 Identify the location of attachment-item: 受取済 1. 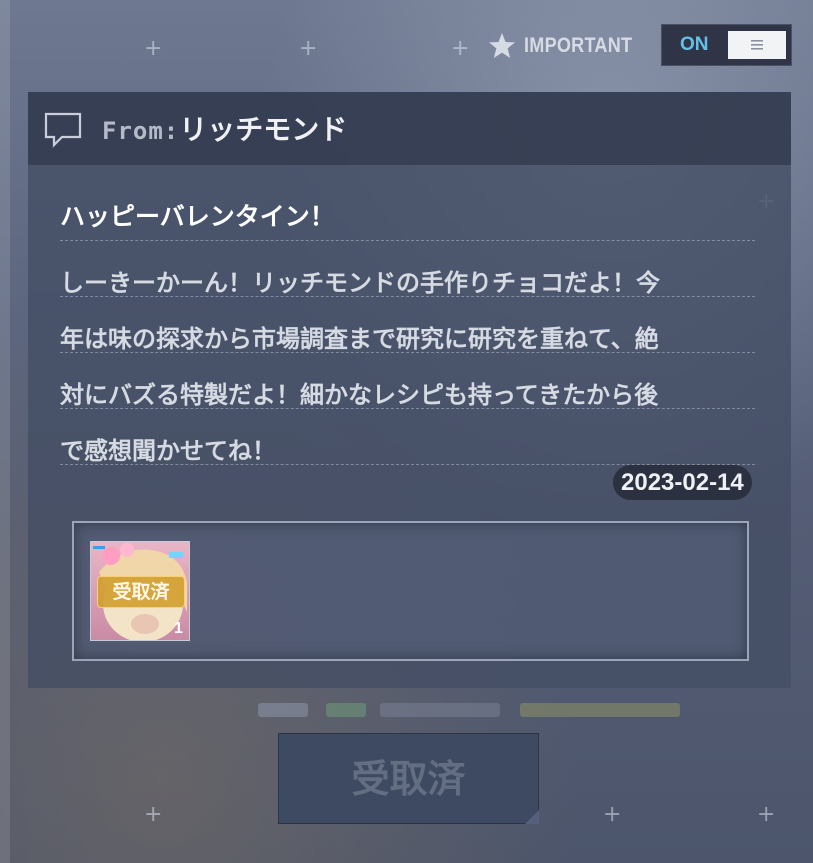
(140, 591).